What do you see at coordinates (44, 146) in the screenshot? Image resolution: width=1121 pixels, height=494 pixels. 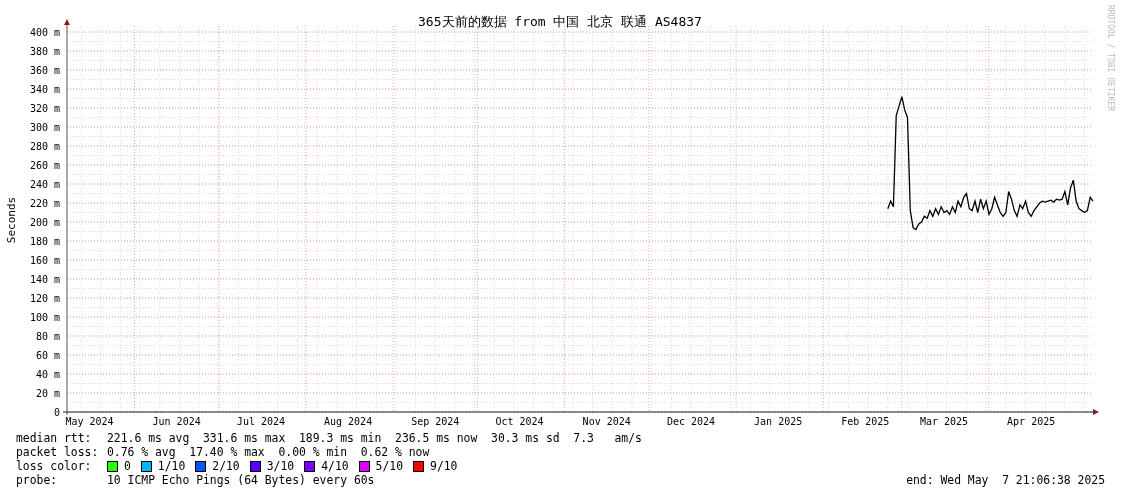 I see `y-tick-label: 280 m` at bounding box center [44, 146].